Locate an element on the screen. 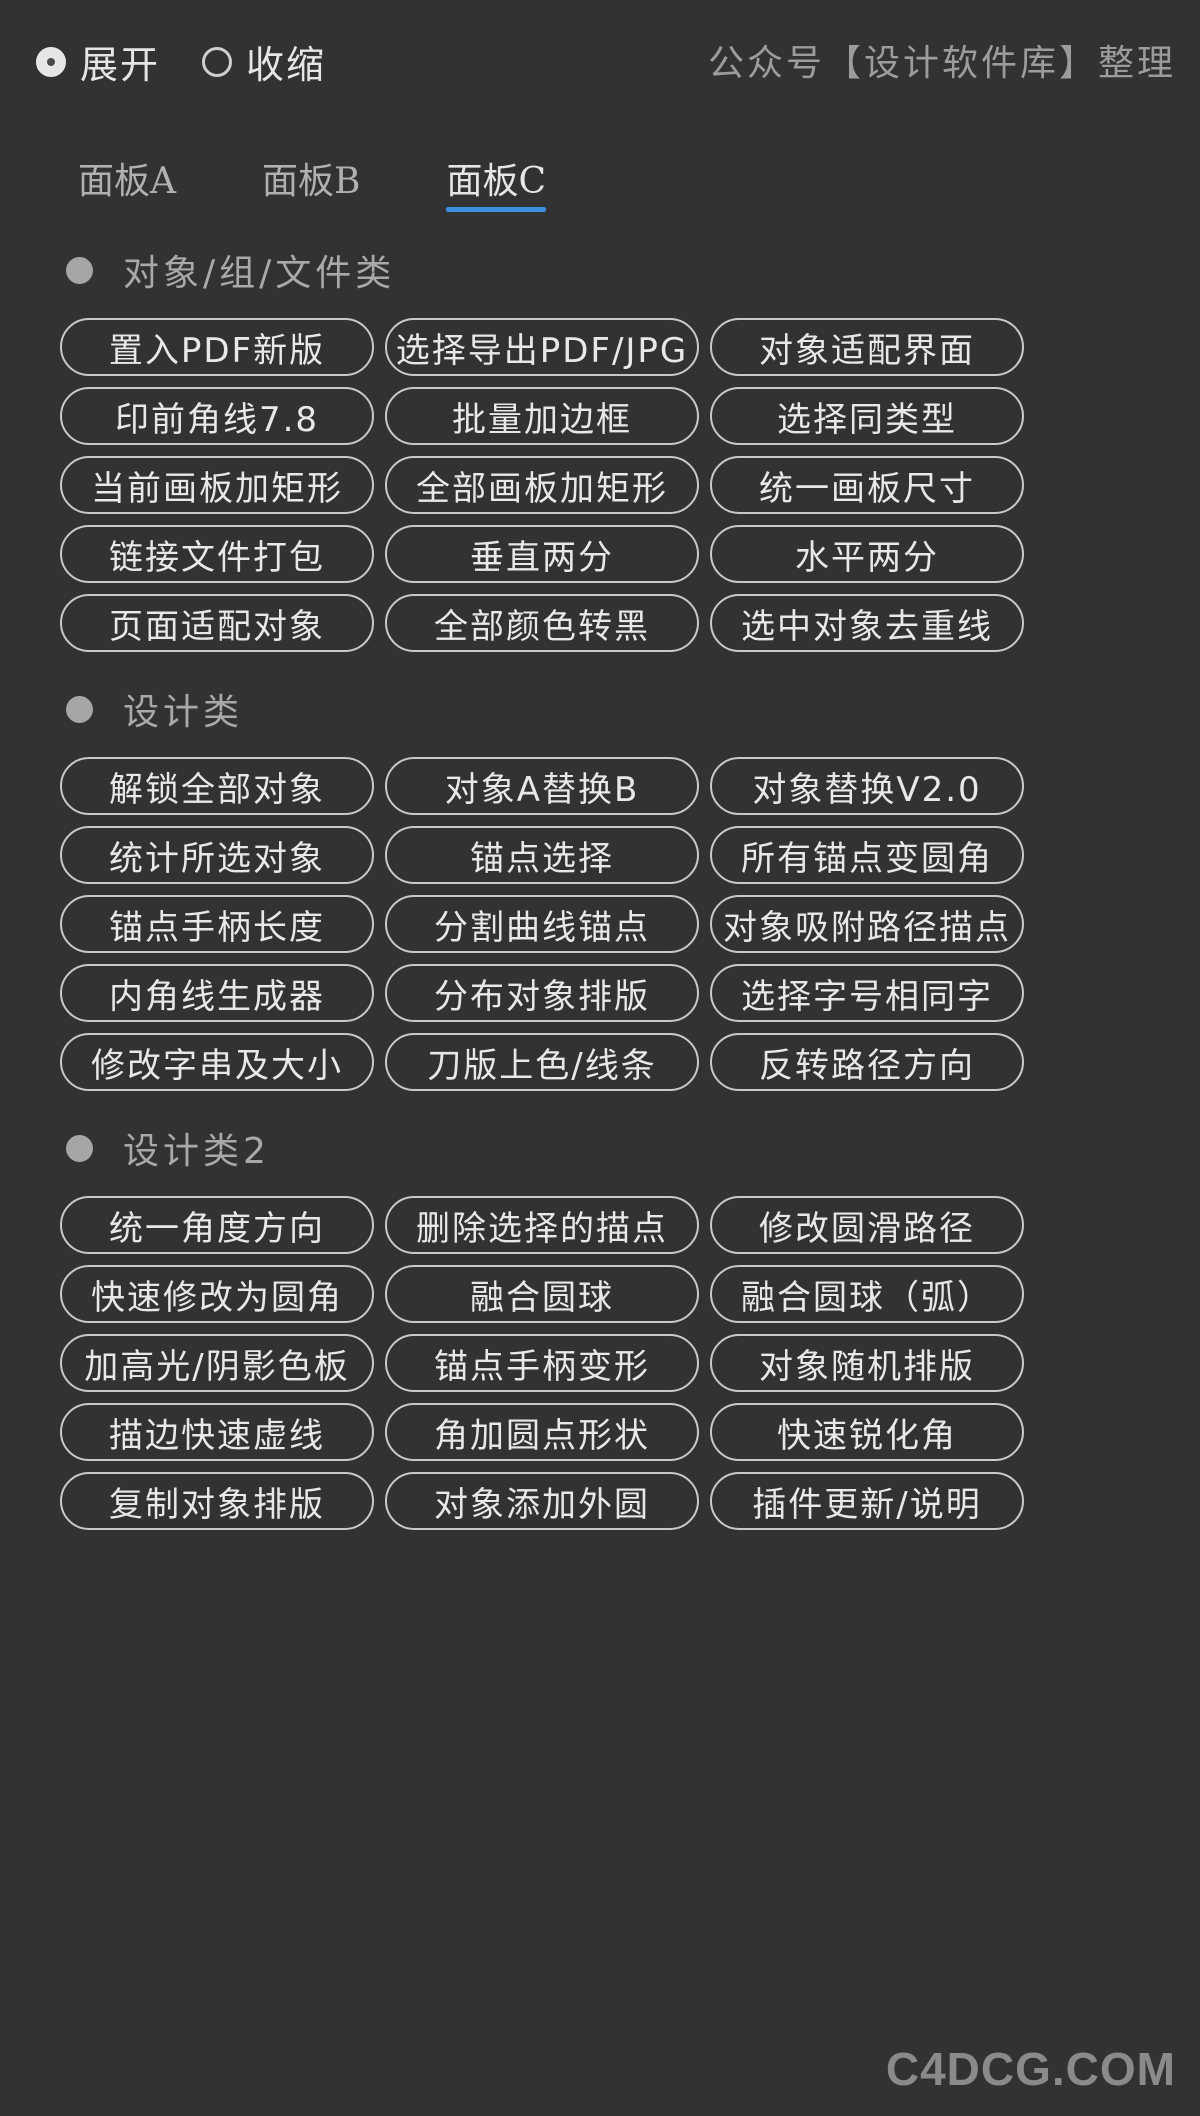  section-header-object: 对象/组/文件类 is located at coordinates (230, 270).